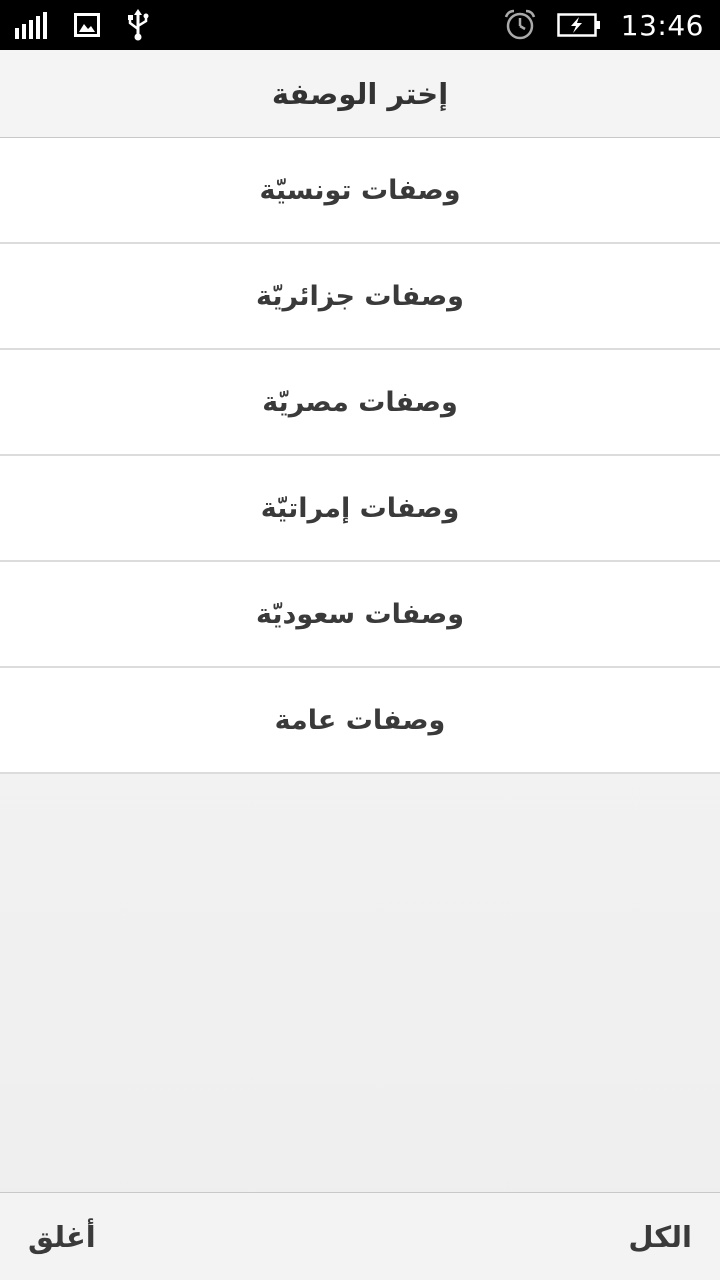  I want to click on status-bar: 13:46, so click(360, 25).